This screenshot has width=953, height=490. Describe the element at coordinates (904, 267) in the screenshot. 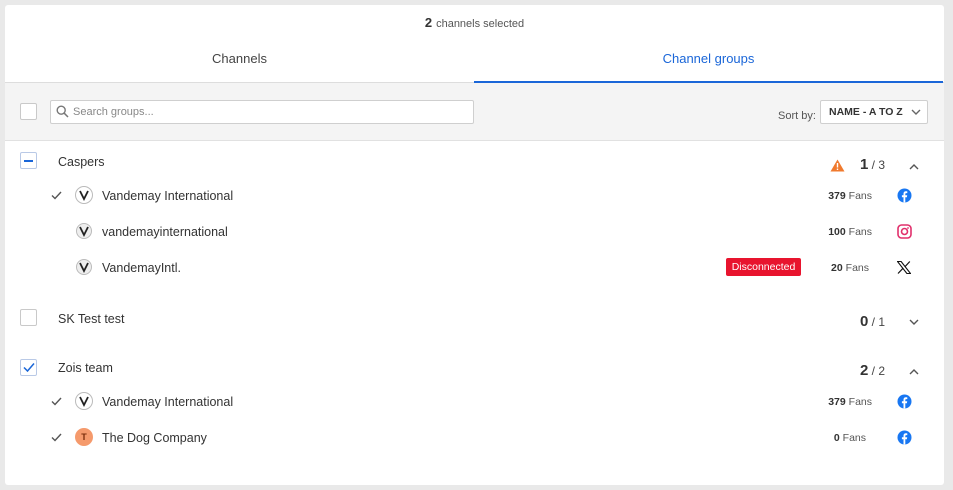

I see `x-icon` at that location.